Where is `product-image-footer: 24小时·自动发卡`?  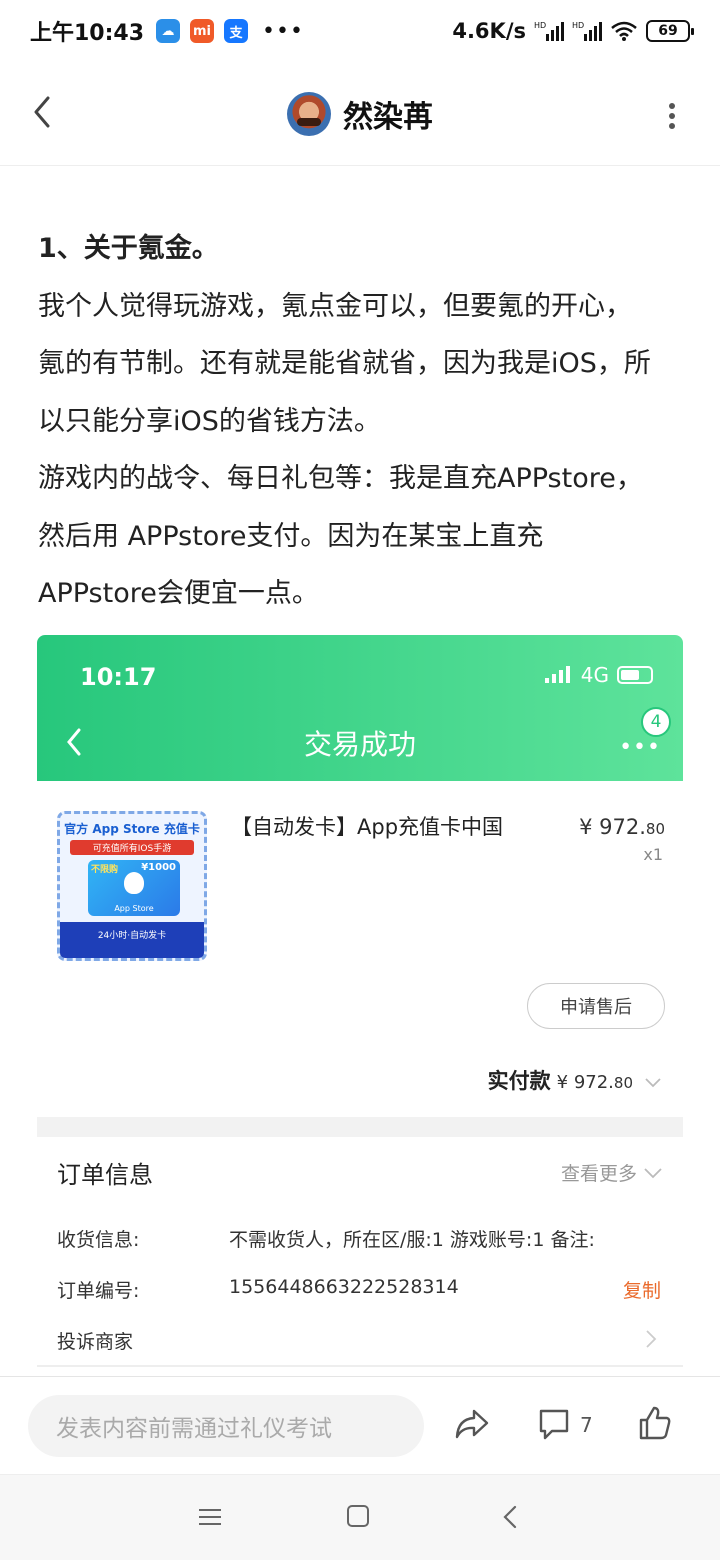 product-image-footer: 24小时·自动发卡 is located at coordinates (132, 940).